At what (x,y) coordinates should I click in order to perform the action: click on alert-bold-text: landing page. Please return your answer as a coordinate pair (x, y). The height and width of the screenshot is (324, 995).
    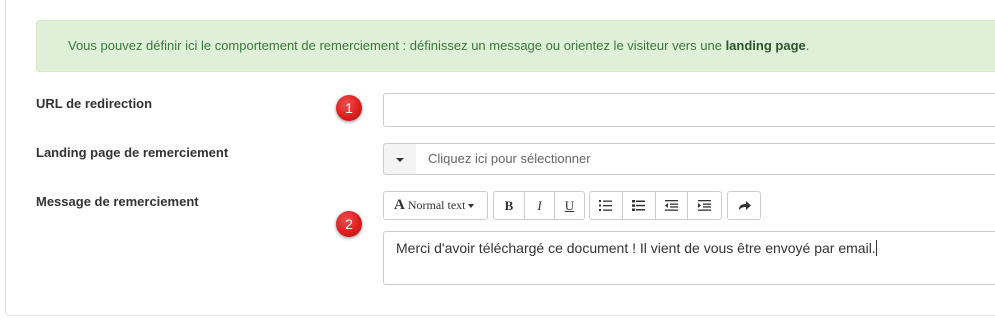
    Looking at the image, I should click on (765, 45).